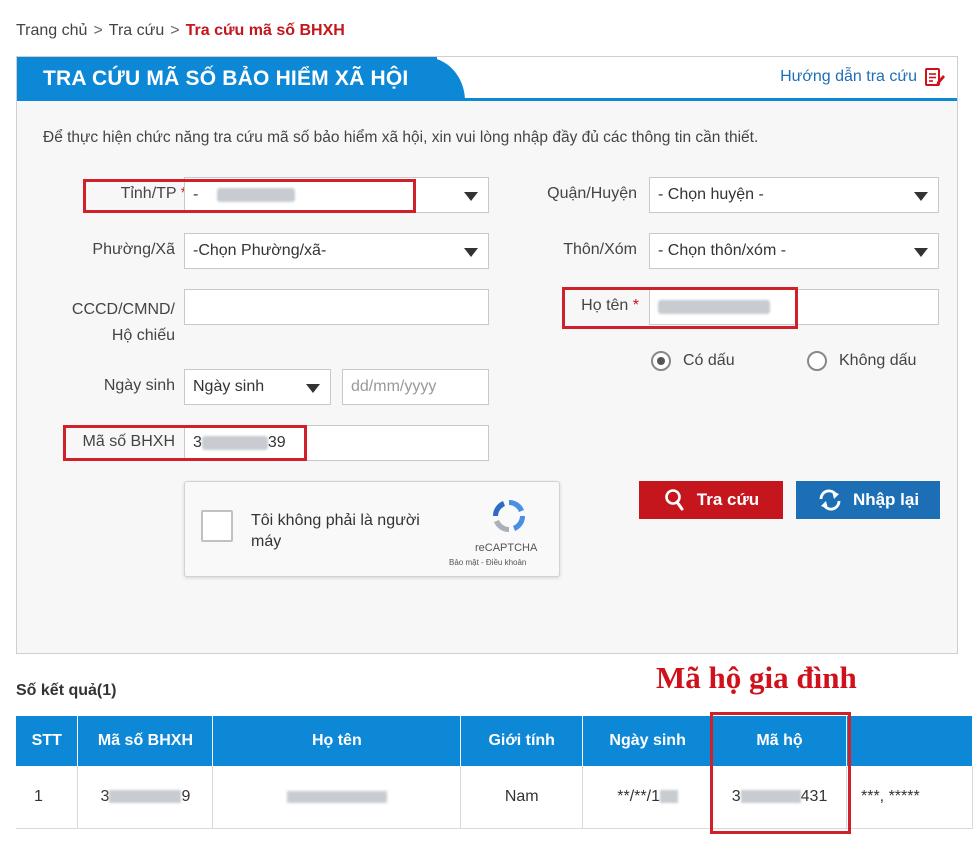 This screenshot has width=973, height=864. I want to click on dob-type-select-value: Ngày sinh, so click(229, 386).